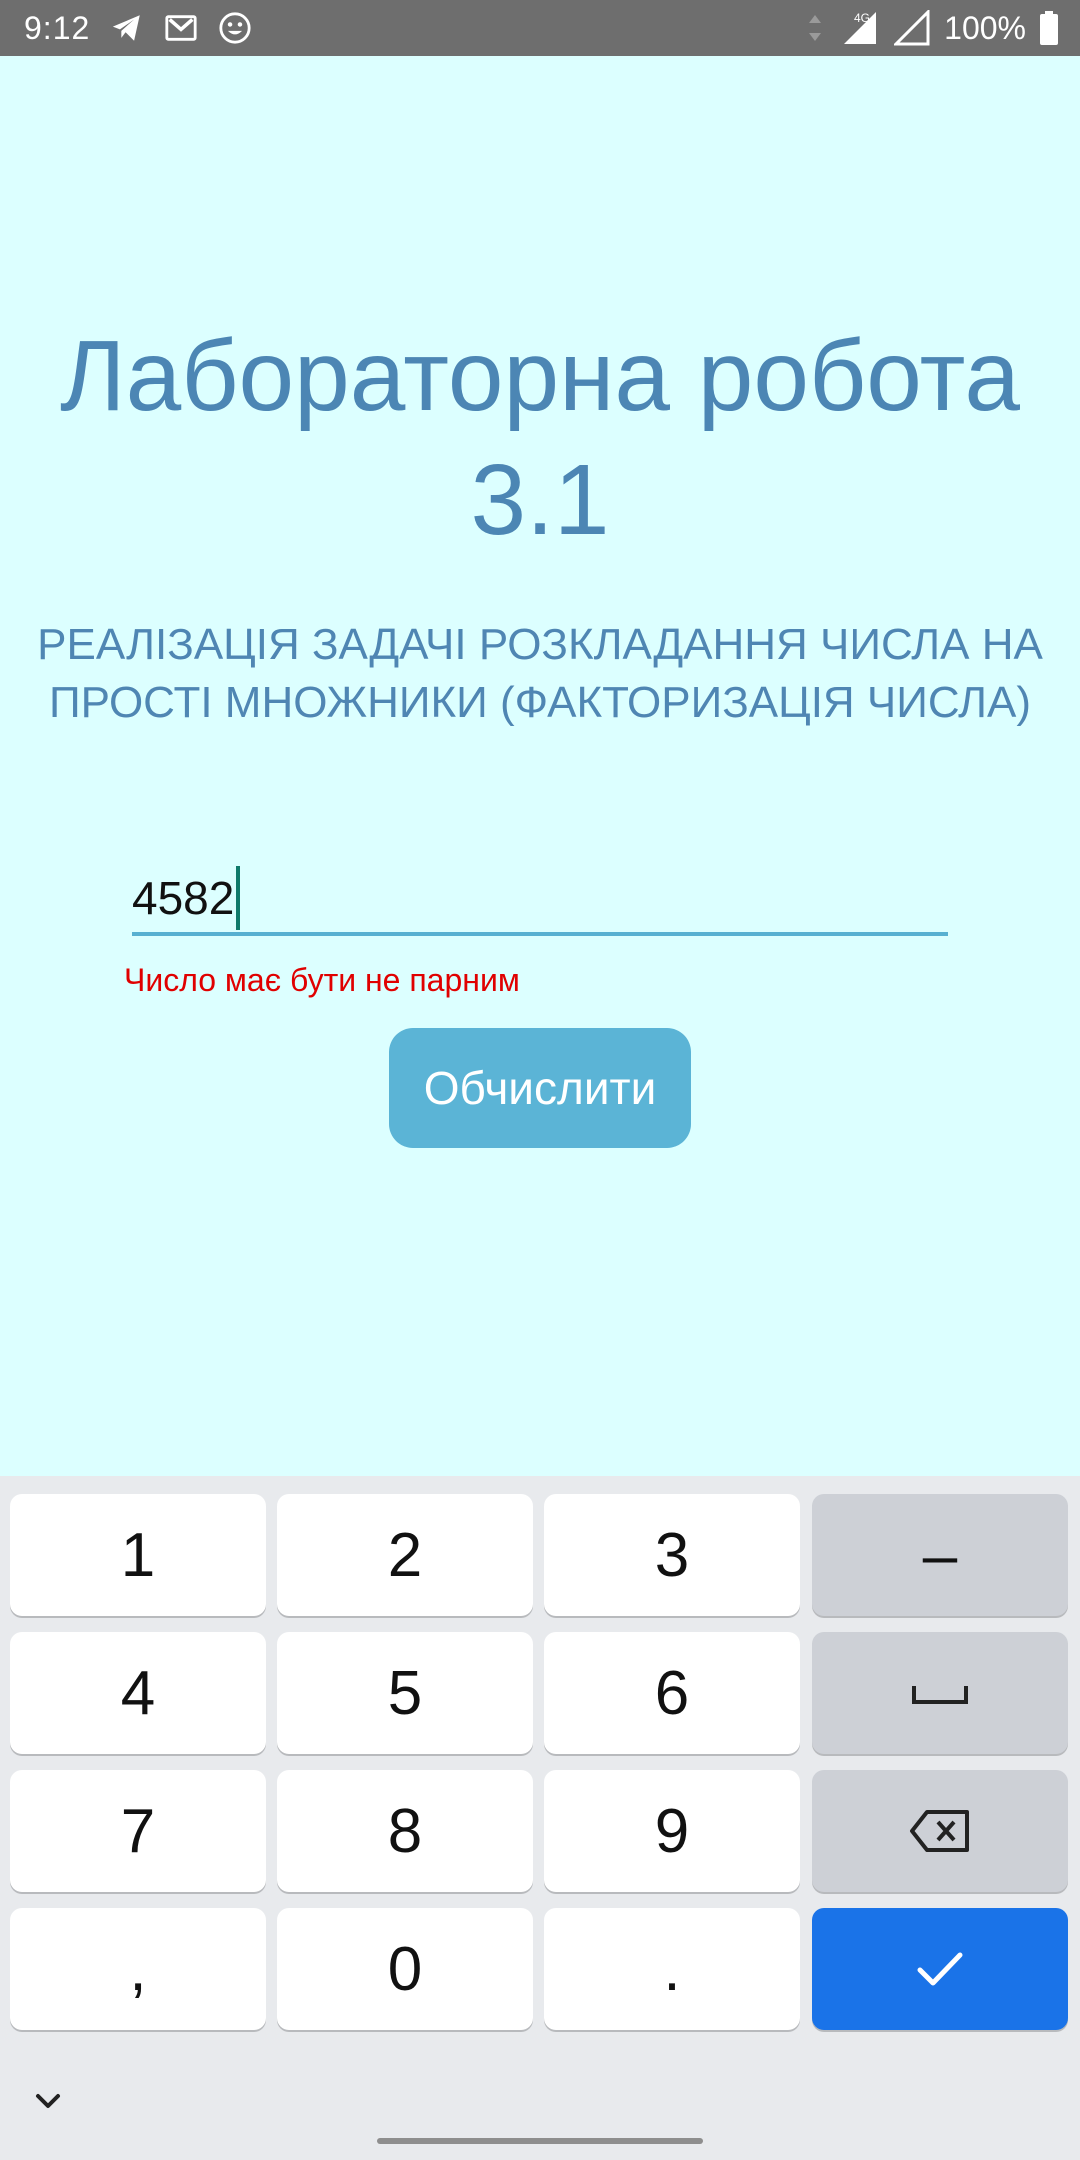 The width and height of the screenshot is (1080, 2160). I want to click on signal-4g-icon: 4G, so click(860, 27).